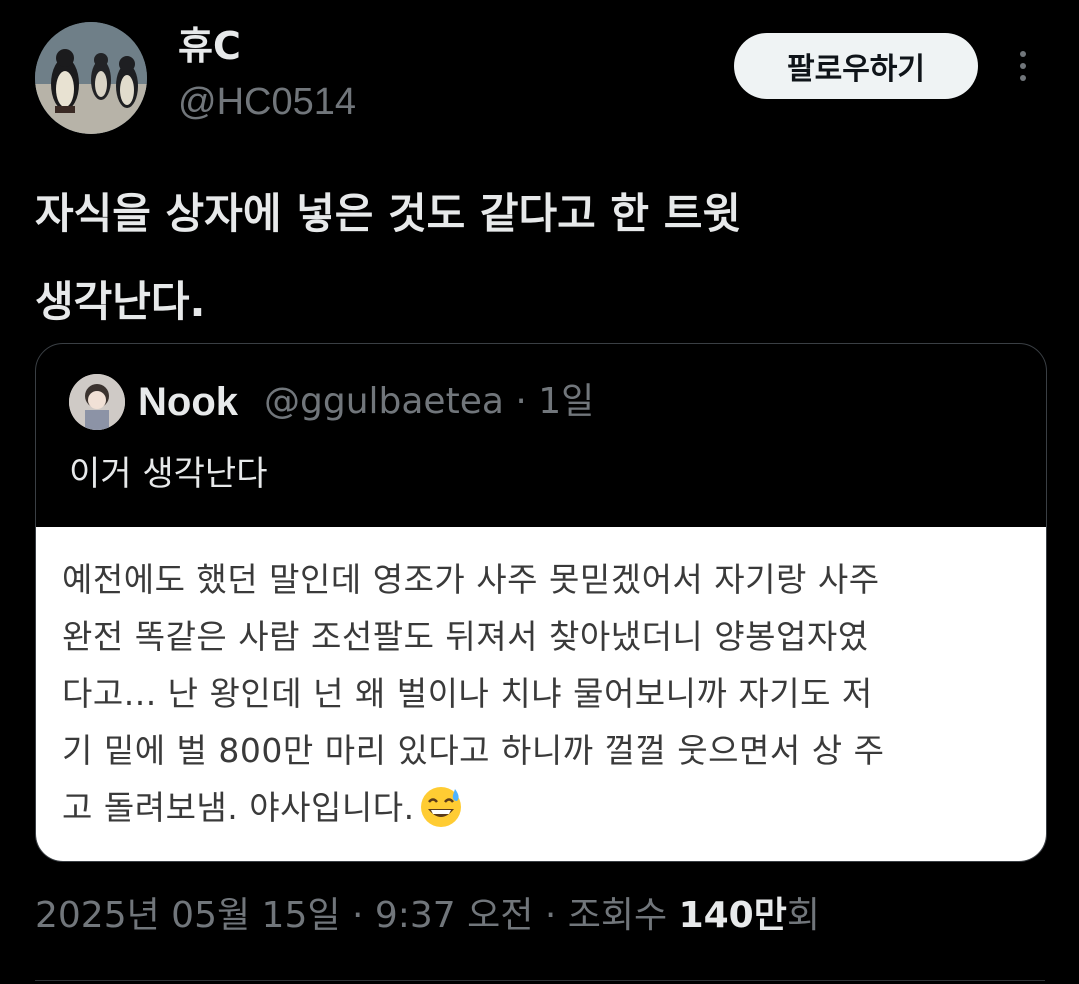  What do you see at coordinates (465, 636) in the screenshot?
I see `image-text-line: 완전 똑같은 사람 조선팔도 뒤져서 찾아냈더니 양봉업자였` at bounding box center [465, 636].